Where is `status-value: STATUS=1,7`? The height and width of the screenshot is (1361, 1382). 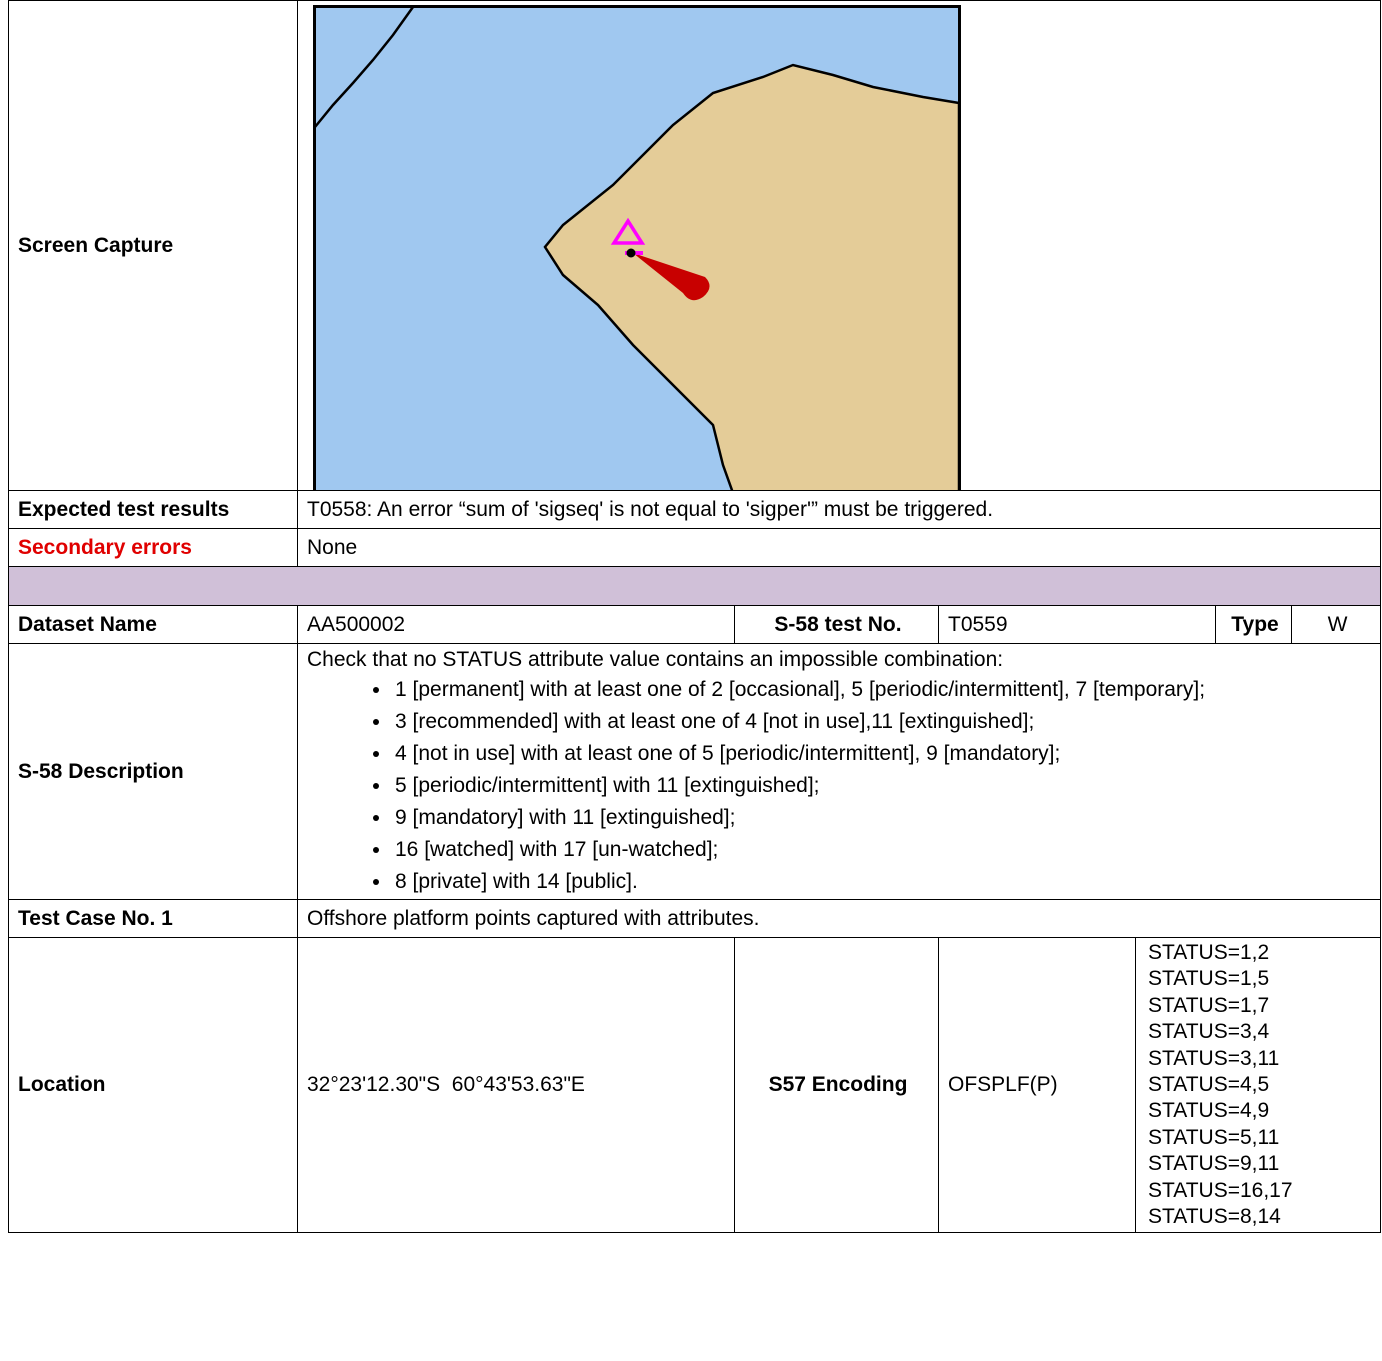
status-value: STATUS=1,7 is located at coordinates (1209, 1005).